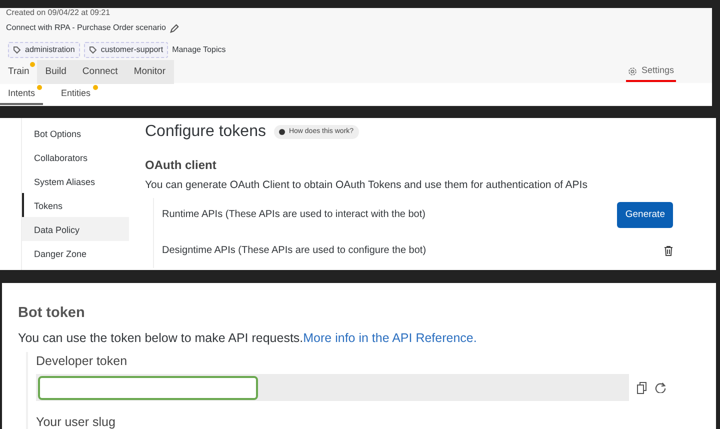  I want to click on tab: Build, so click(55, 72).